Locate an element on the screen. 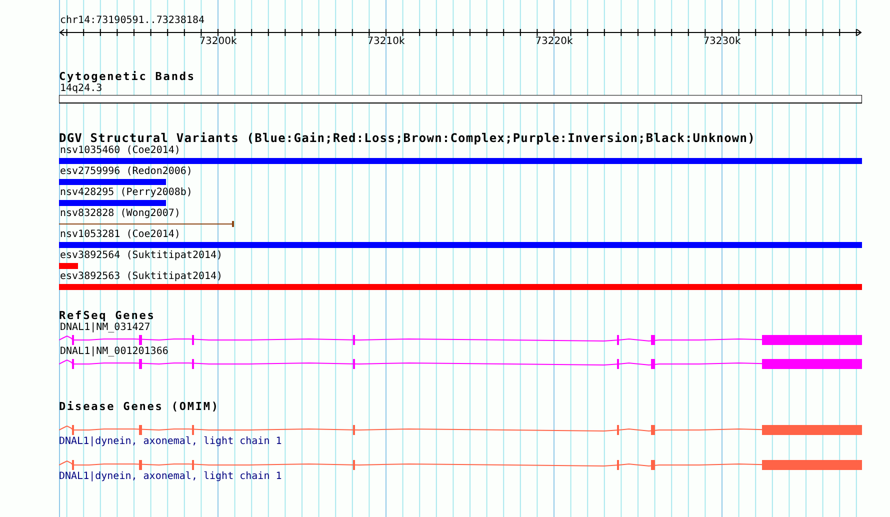 Image resolution: width=890 pixels, height=517 pixels. variant-label: nsv428295 (Perry2008b) is located at coordinates (125, 193).